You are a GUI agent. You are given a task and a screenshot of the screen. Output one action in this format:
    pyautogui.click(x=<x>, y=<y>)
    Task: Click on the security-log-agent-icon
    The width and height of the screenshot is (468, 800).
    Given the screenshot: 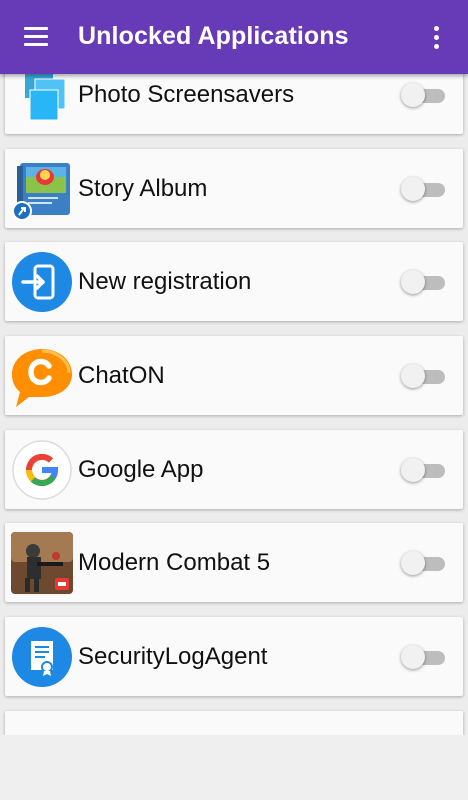 What is the action you would take?
    pyautogui.click(x=42, y=657)
    